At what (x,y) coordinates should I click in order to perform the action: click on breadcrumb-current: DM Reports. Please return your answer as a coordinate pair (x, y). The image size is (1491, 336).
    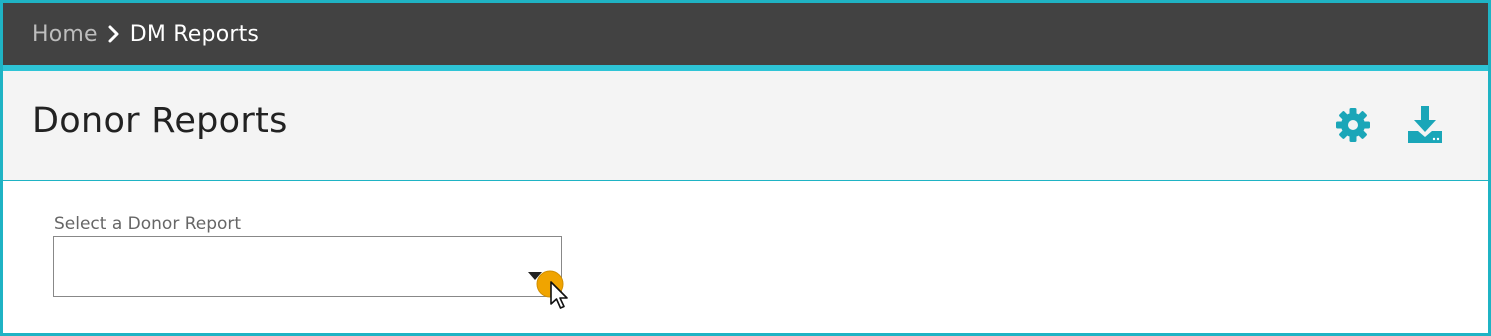
    Looking at the image, I should click on (194, 34).